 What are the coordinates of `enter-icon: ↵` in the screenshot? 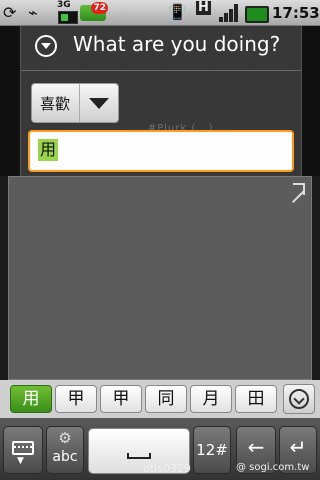 It's located at (298, 447).